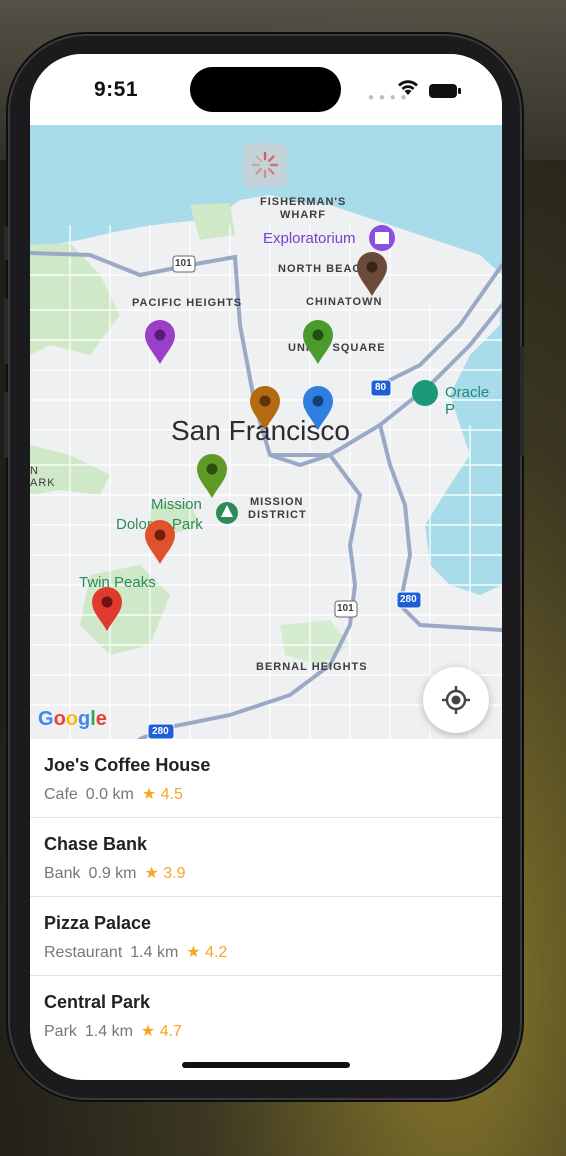  What do you see at coordinates (303, 215) in the screenshot?
I see `label-fishermans-wharf-2: WHARF` at bounding box center [303, 215].